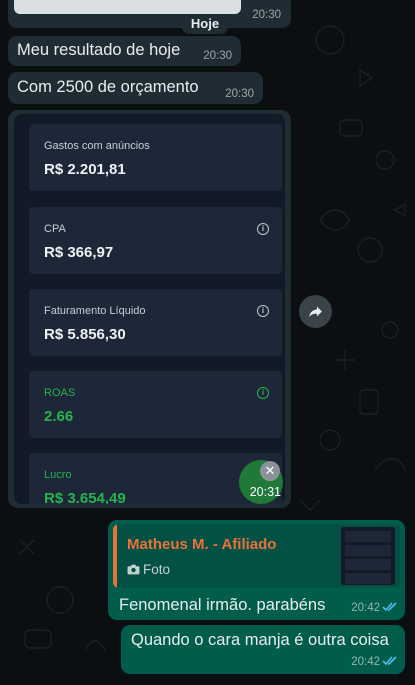 The width and height of the screenshot is (415, 685). I want to click on metric-label: ROAS, so click(60, 393).